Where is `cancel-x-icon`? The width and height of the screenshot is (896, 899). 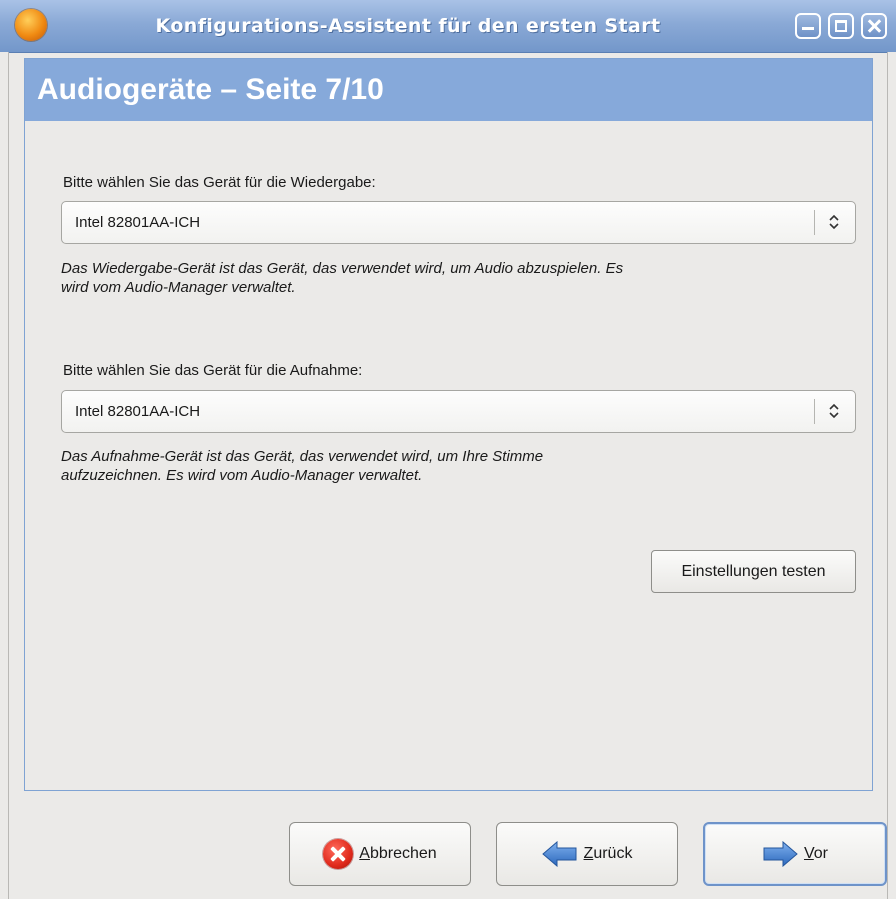 cancel-x-icon is located at coordinates (338, 854).